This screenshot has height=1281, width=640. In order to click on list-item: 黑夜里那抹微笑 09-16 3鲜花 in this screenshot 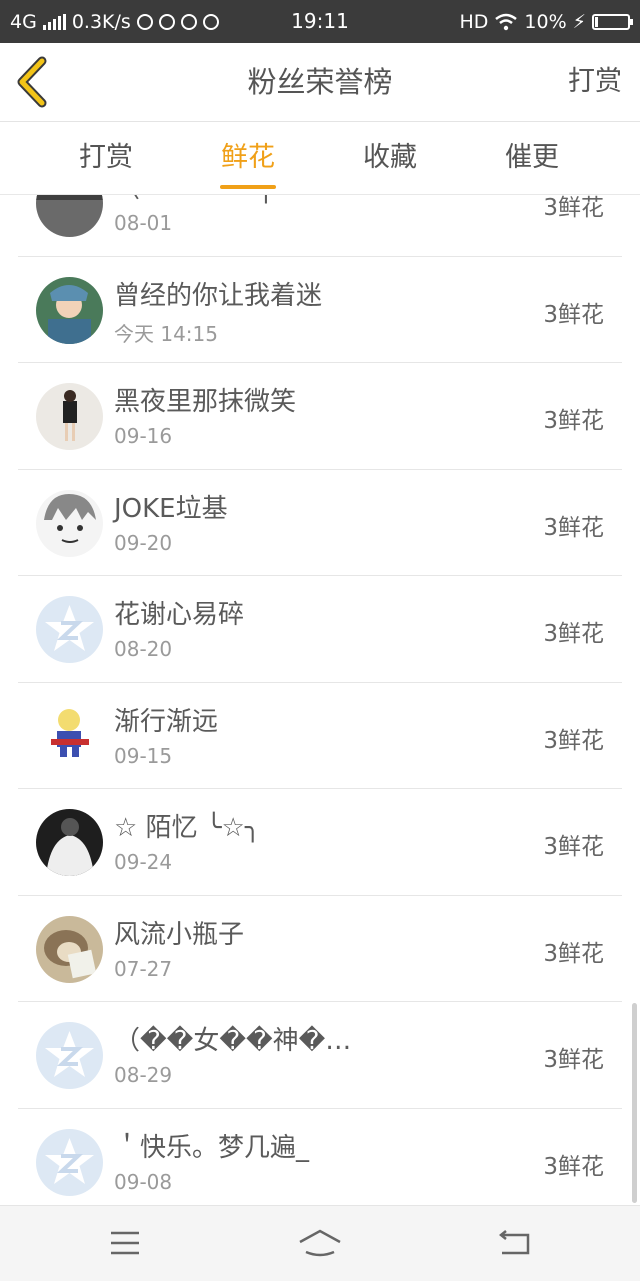, I will do `click(320, 416)`.